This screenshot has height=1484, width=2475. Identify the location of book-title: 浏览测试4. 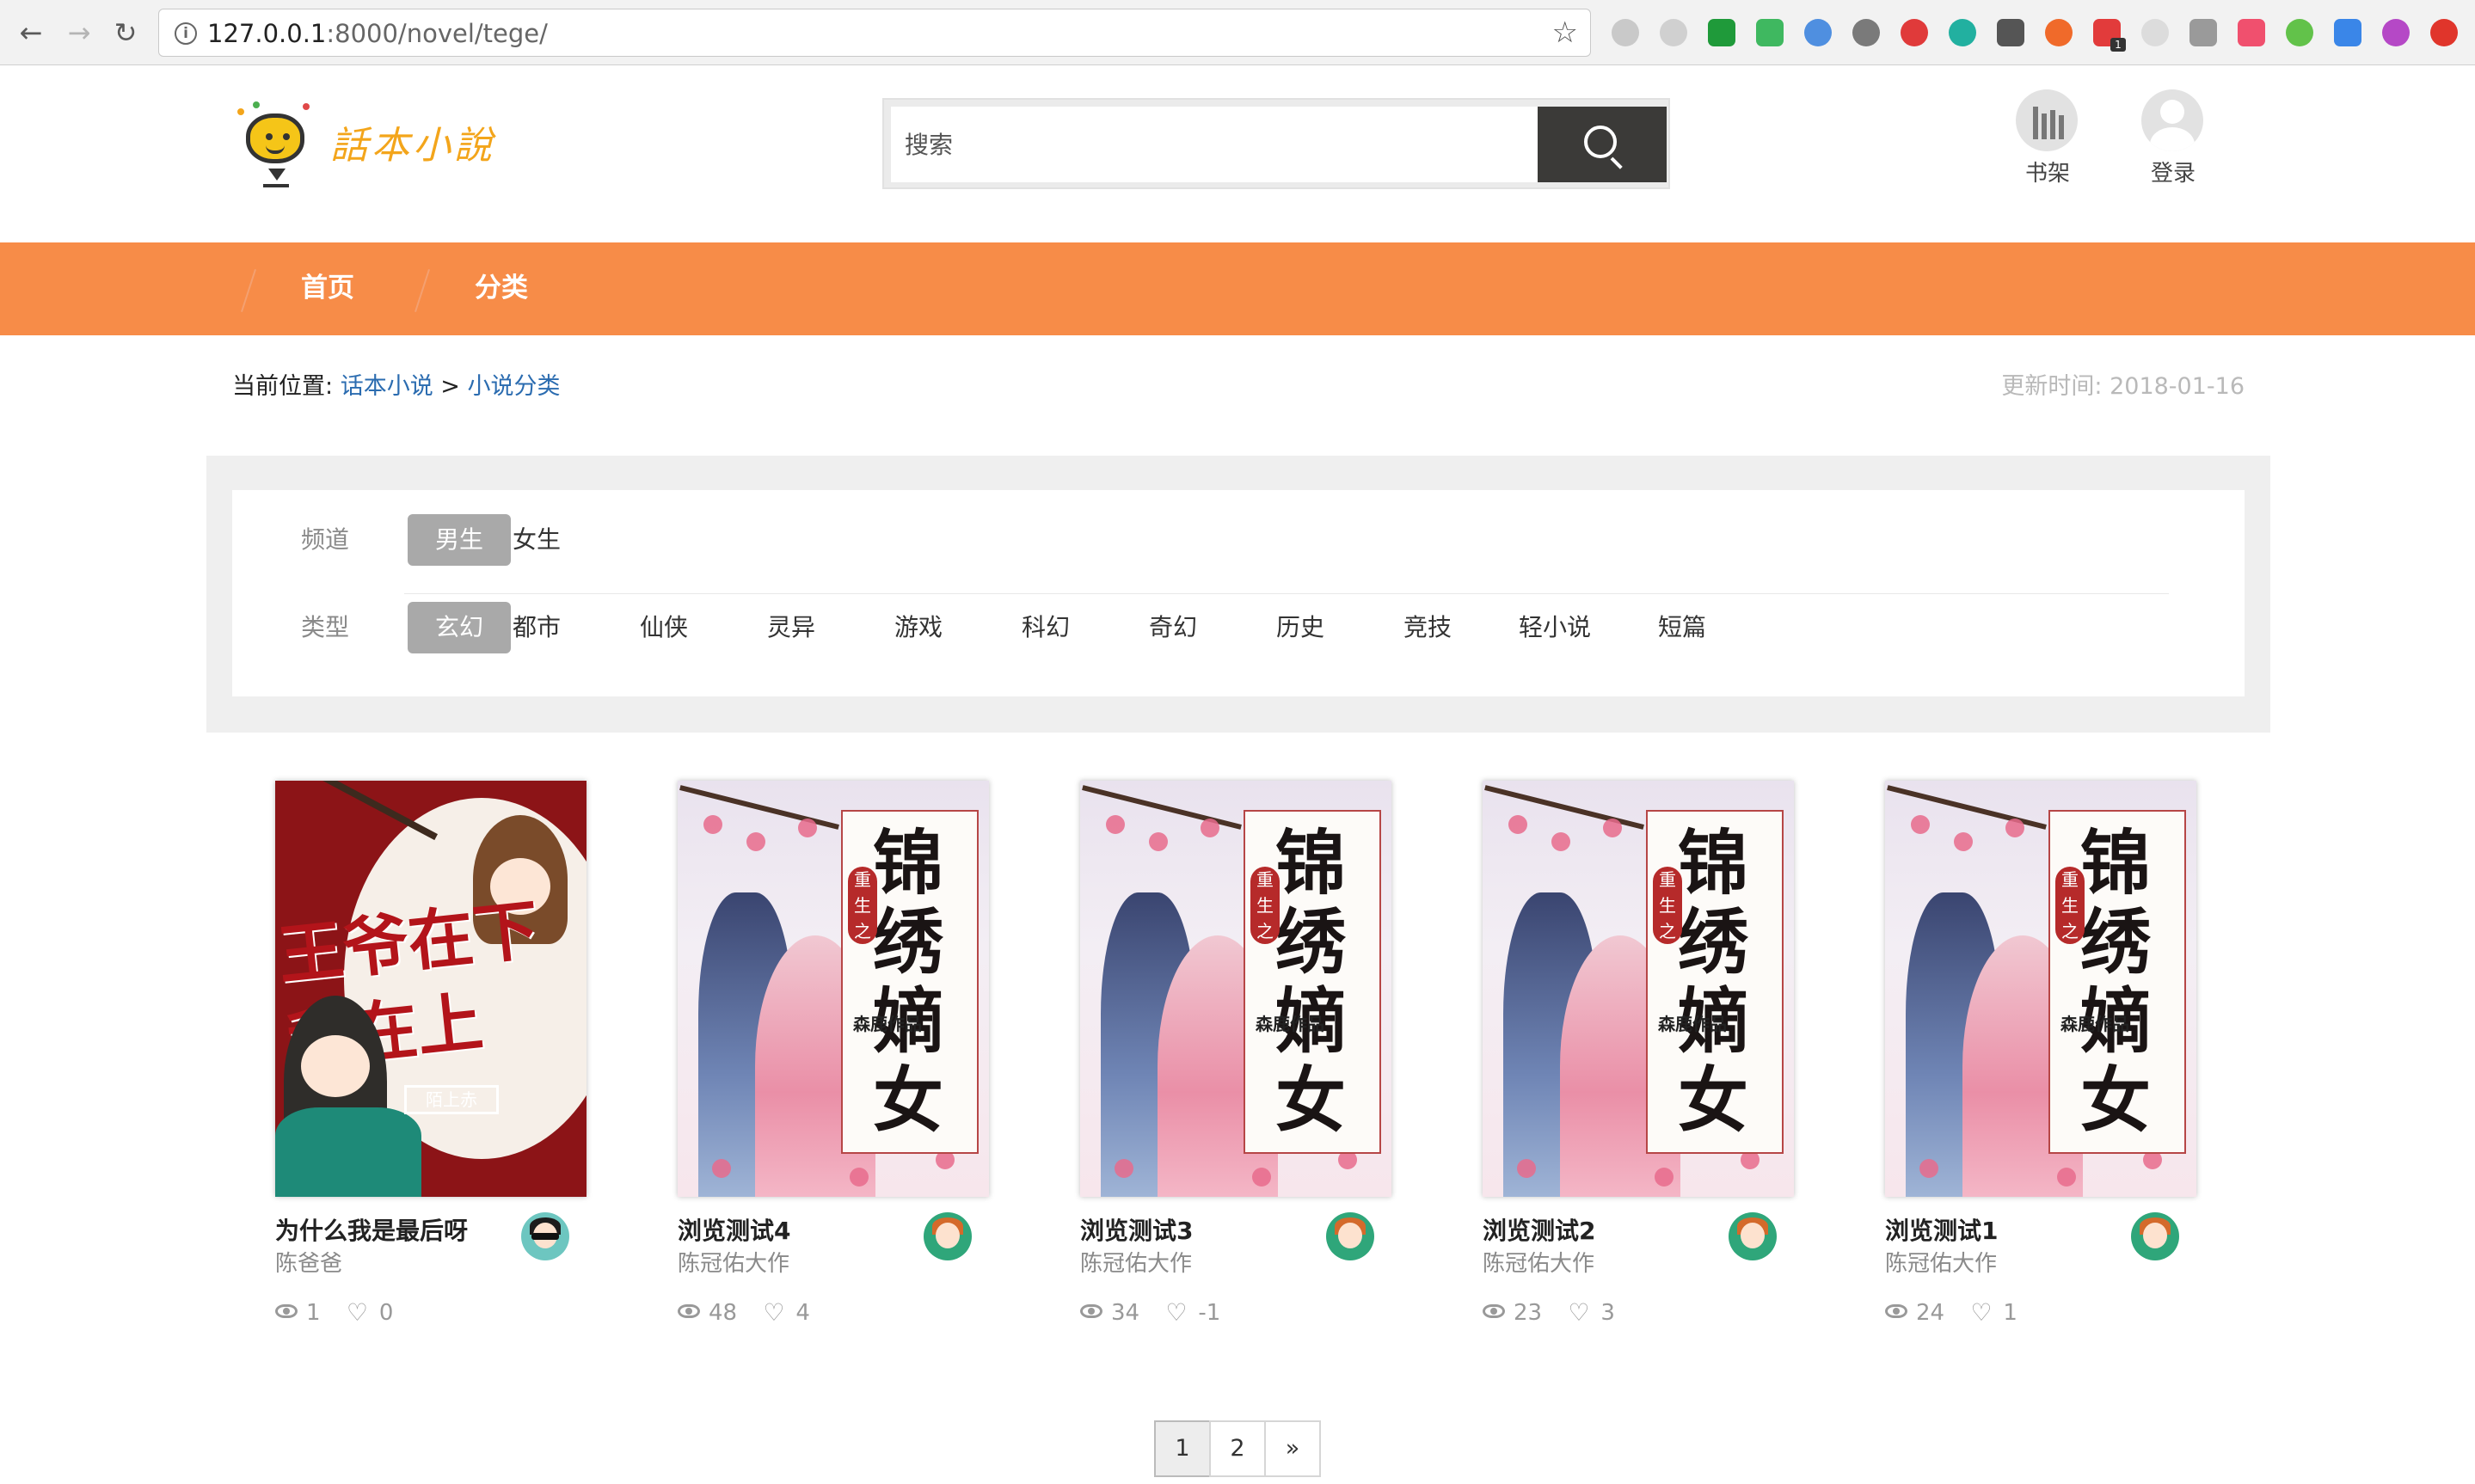
(734, 1231).